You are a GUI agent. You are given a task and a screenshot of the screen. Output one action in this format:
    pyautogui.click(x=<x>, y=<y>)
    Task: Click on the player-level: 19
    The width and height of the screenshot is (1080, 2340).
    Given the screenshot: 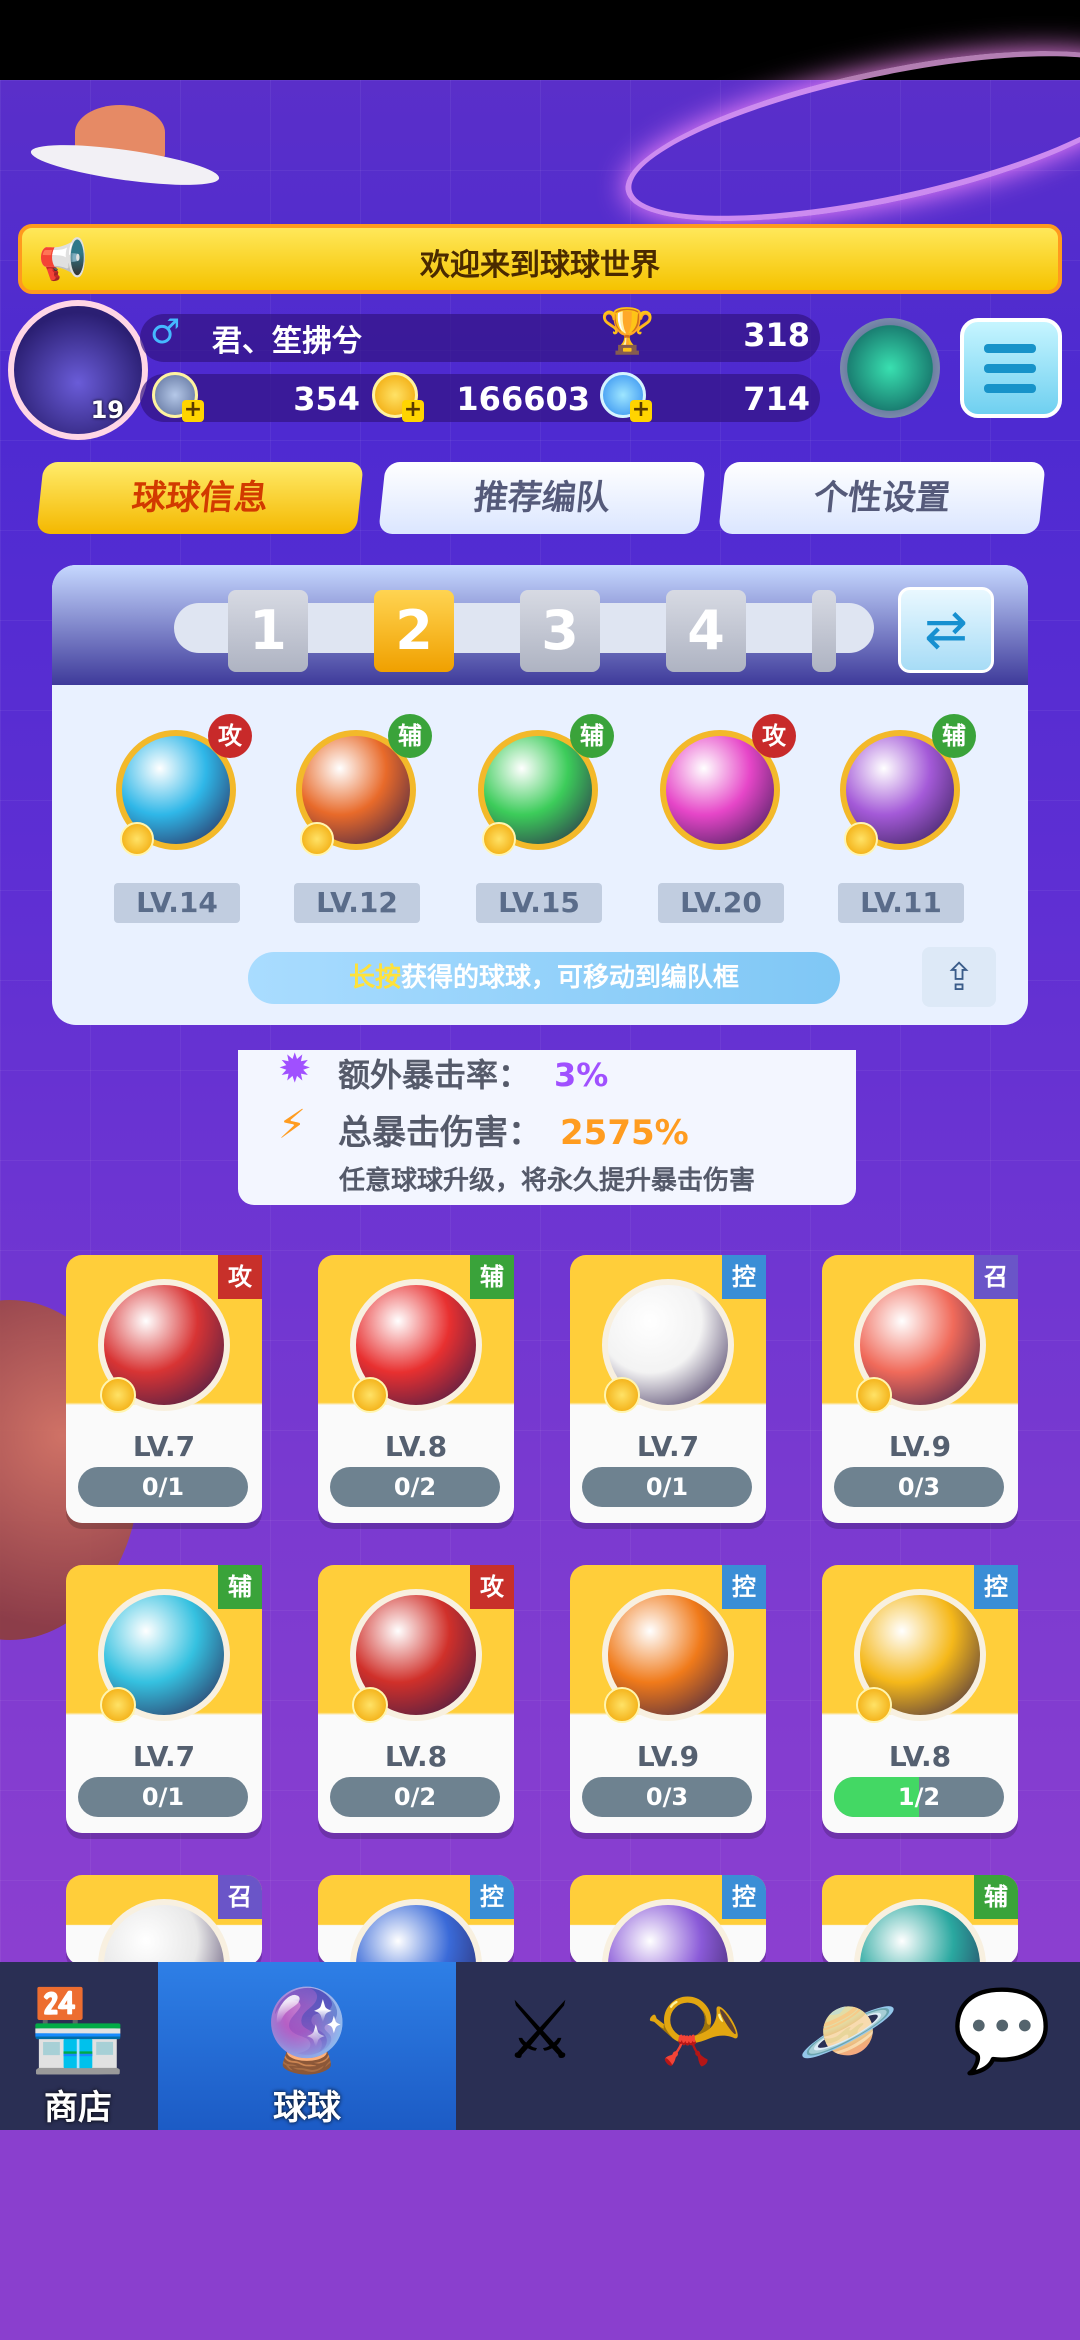 What is the action you would take?
    pyautogui.click(x=107, y=410)
    